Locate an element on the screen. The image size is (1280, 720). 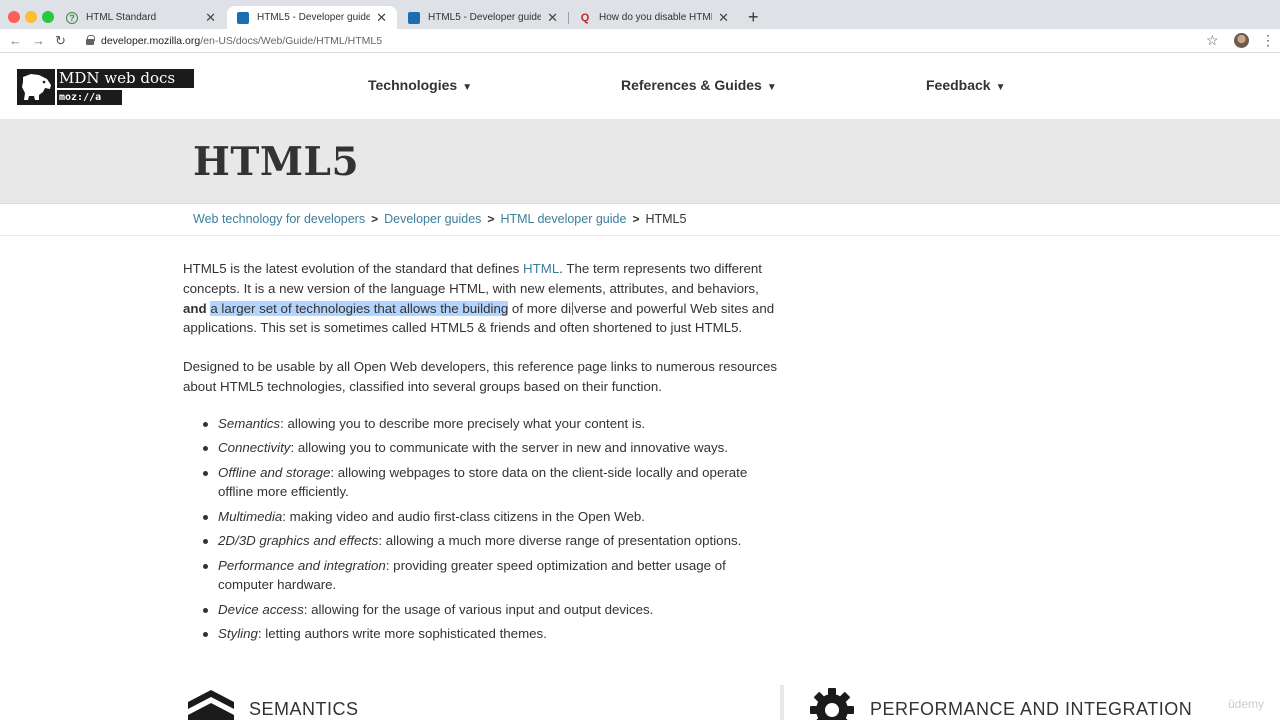
dinosaur-icon is located at coordinates (36, 87).